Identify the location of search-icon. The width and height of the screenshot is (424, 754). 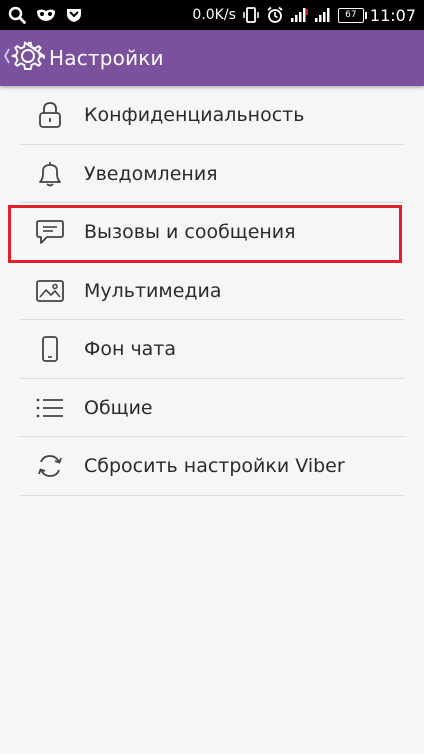
(17, 15).